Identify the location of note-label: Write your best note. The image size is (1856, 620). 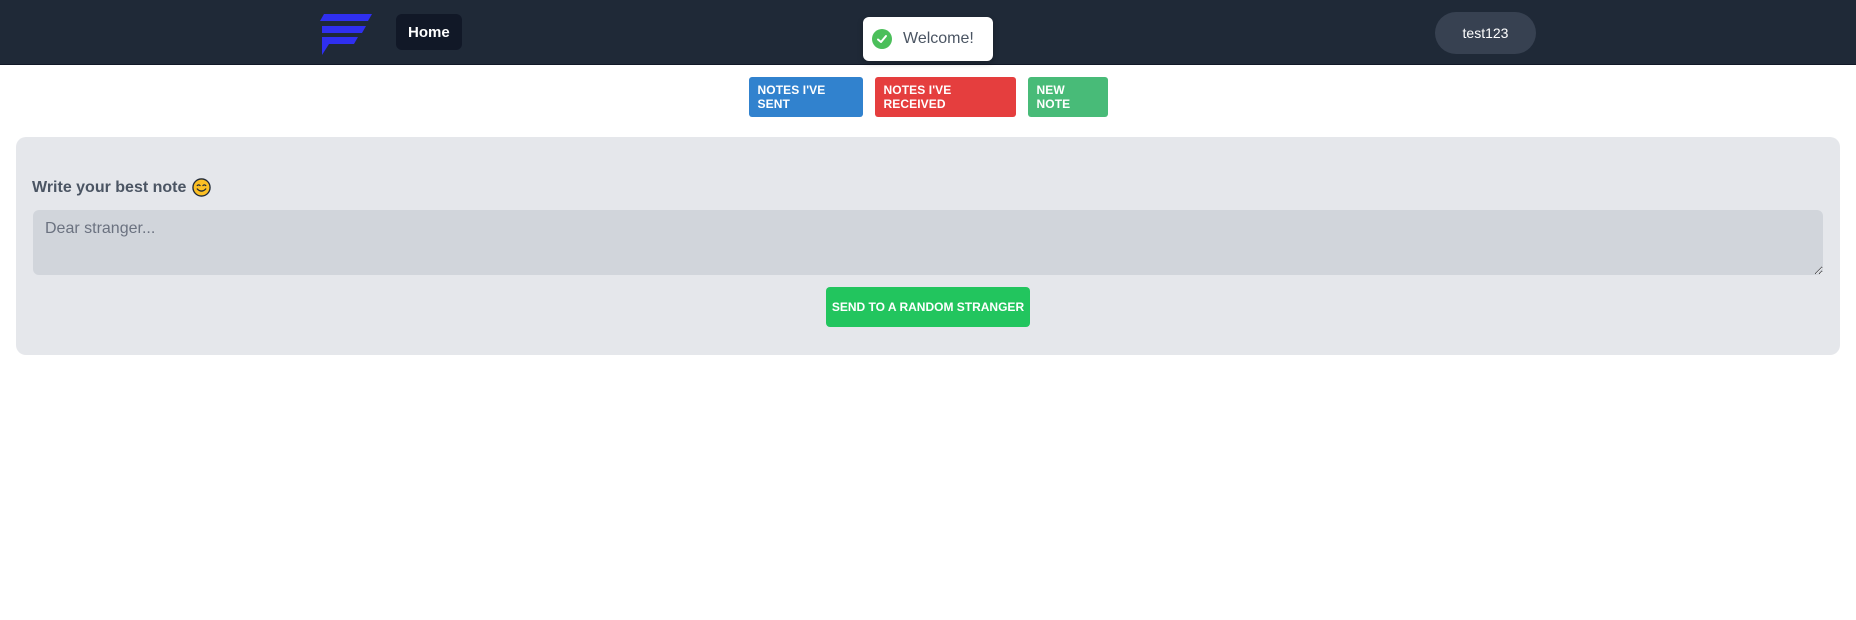
(122, 187).